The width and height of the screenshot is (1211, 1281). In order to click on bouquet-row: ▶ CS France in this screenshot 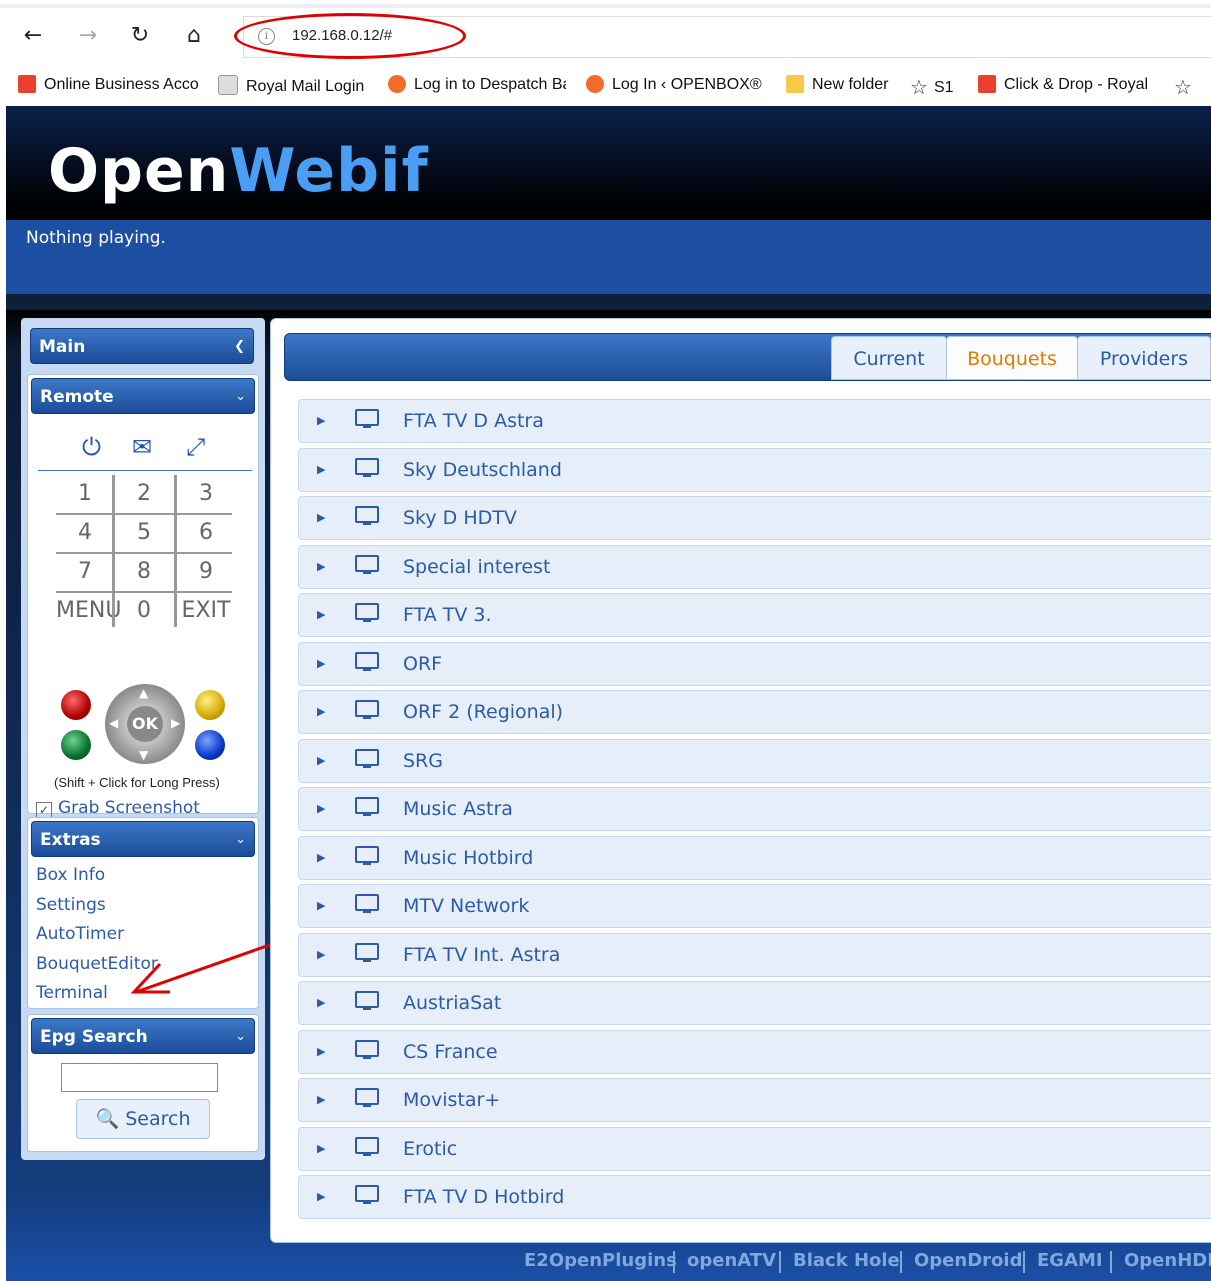, I will do `click(754, 1052)`.